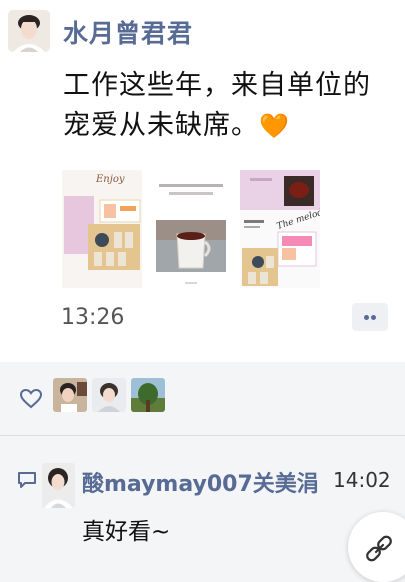 This screenshot has width=405, height=582. Describe the element at coordinates (102, 229) in the screenshot. I see `post-image-1: Enjoy` at that location.